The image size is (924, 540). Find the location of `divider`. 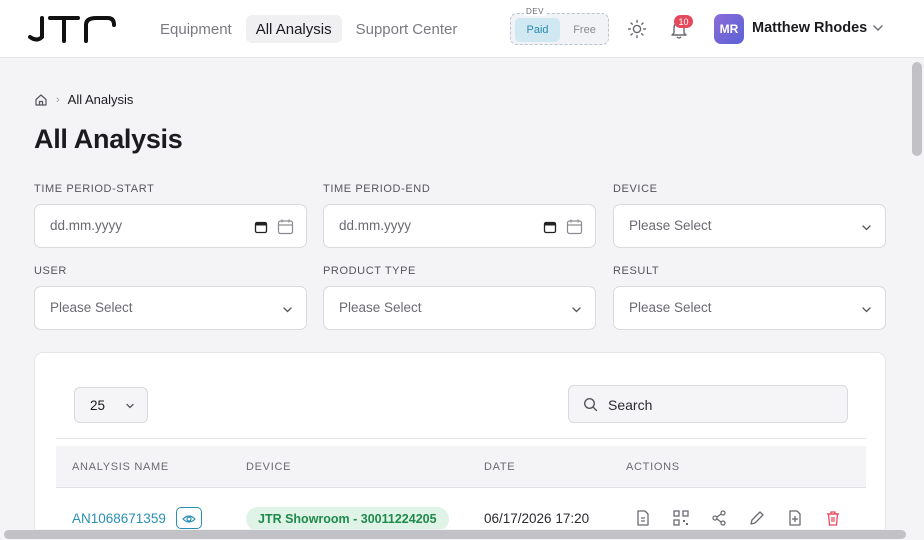

divider is located at coordinates (461, 438).